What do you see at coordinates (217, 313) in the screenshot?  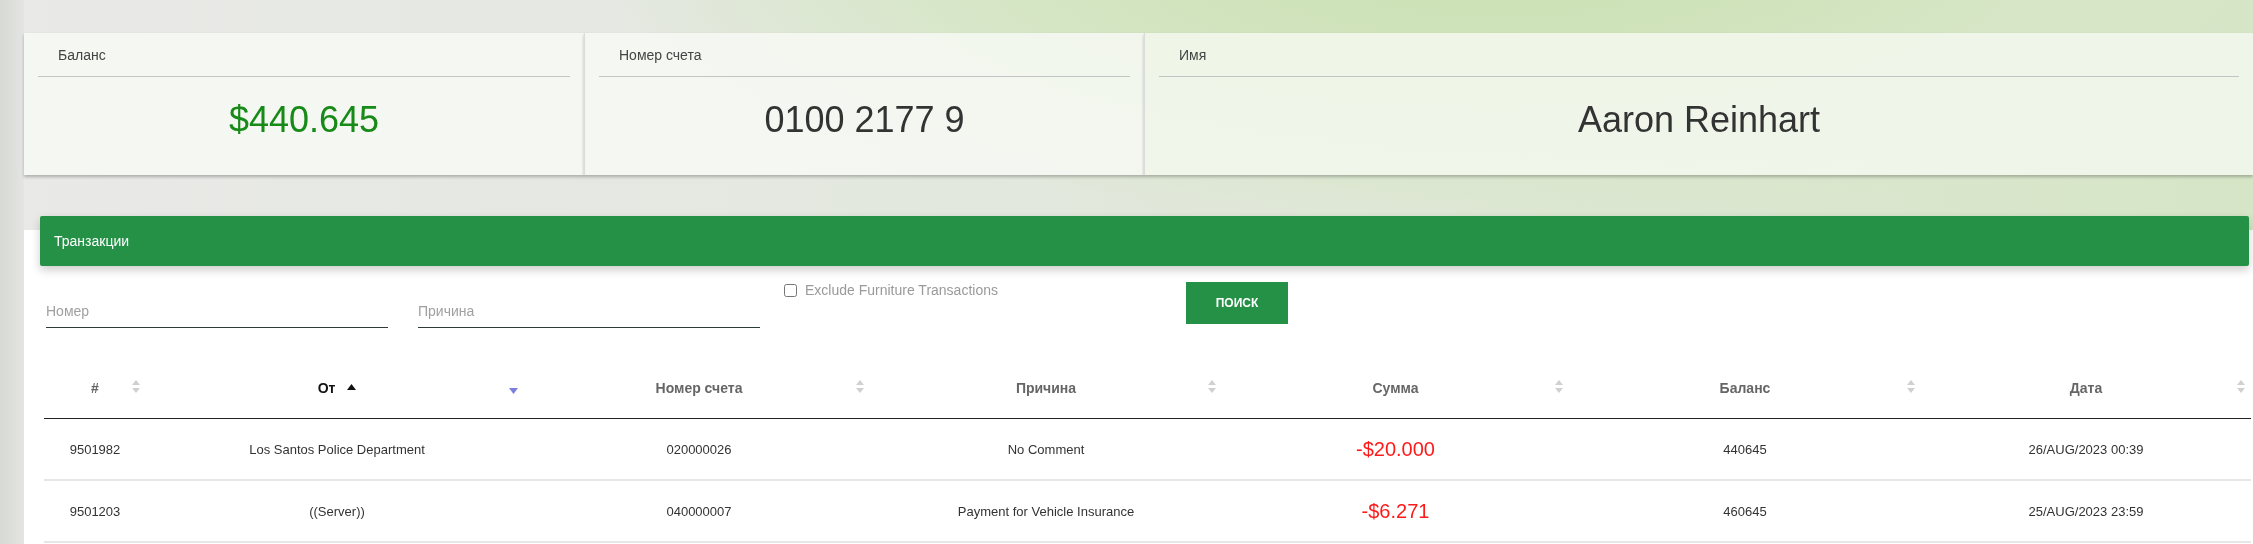 I see `number-field: Номер` at bounding box center [217, 313].